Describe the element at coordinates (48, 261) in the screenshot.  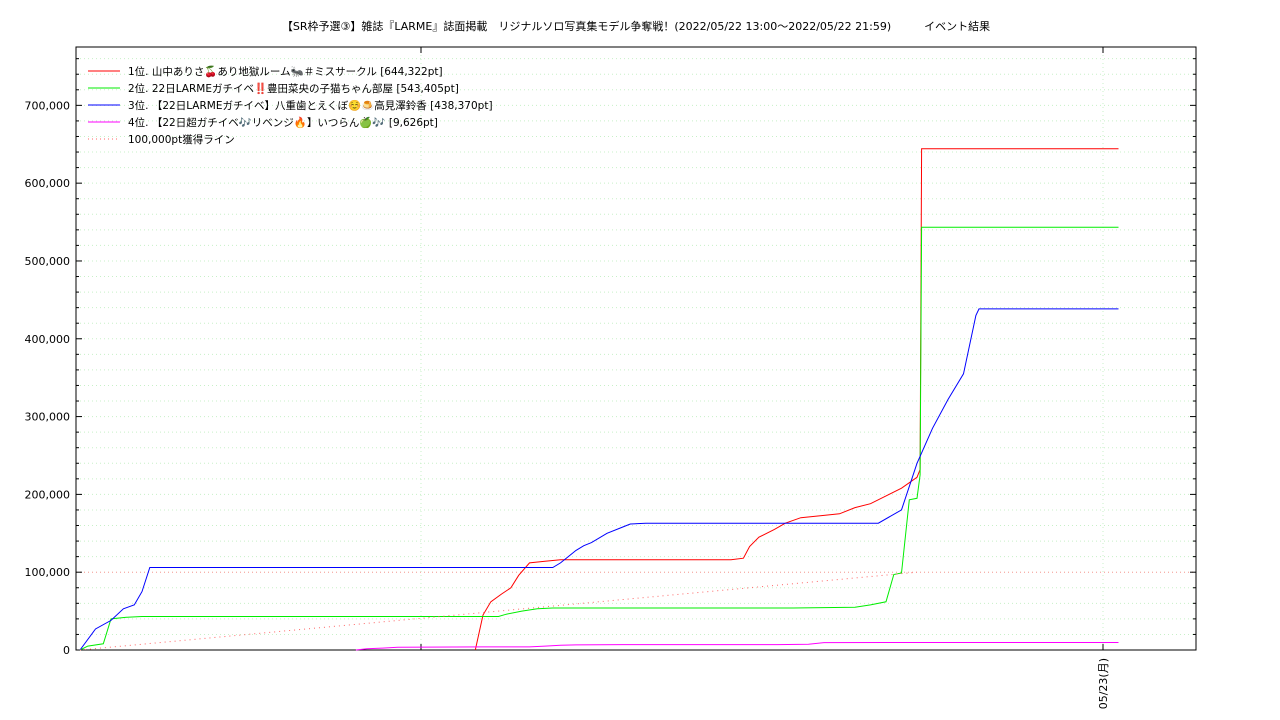
I see `y-tick-label: 500,000` at that location.